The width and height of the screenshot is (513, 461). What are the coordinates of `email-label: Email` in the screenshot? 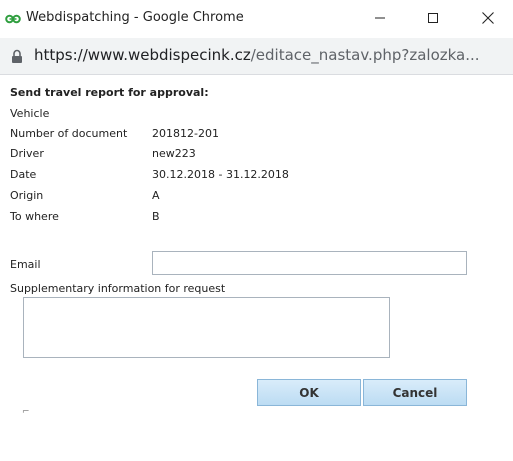 It's located at (25, 264).